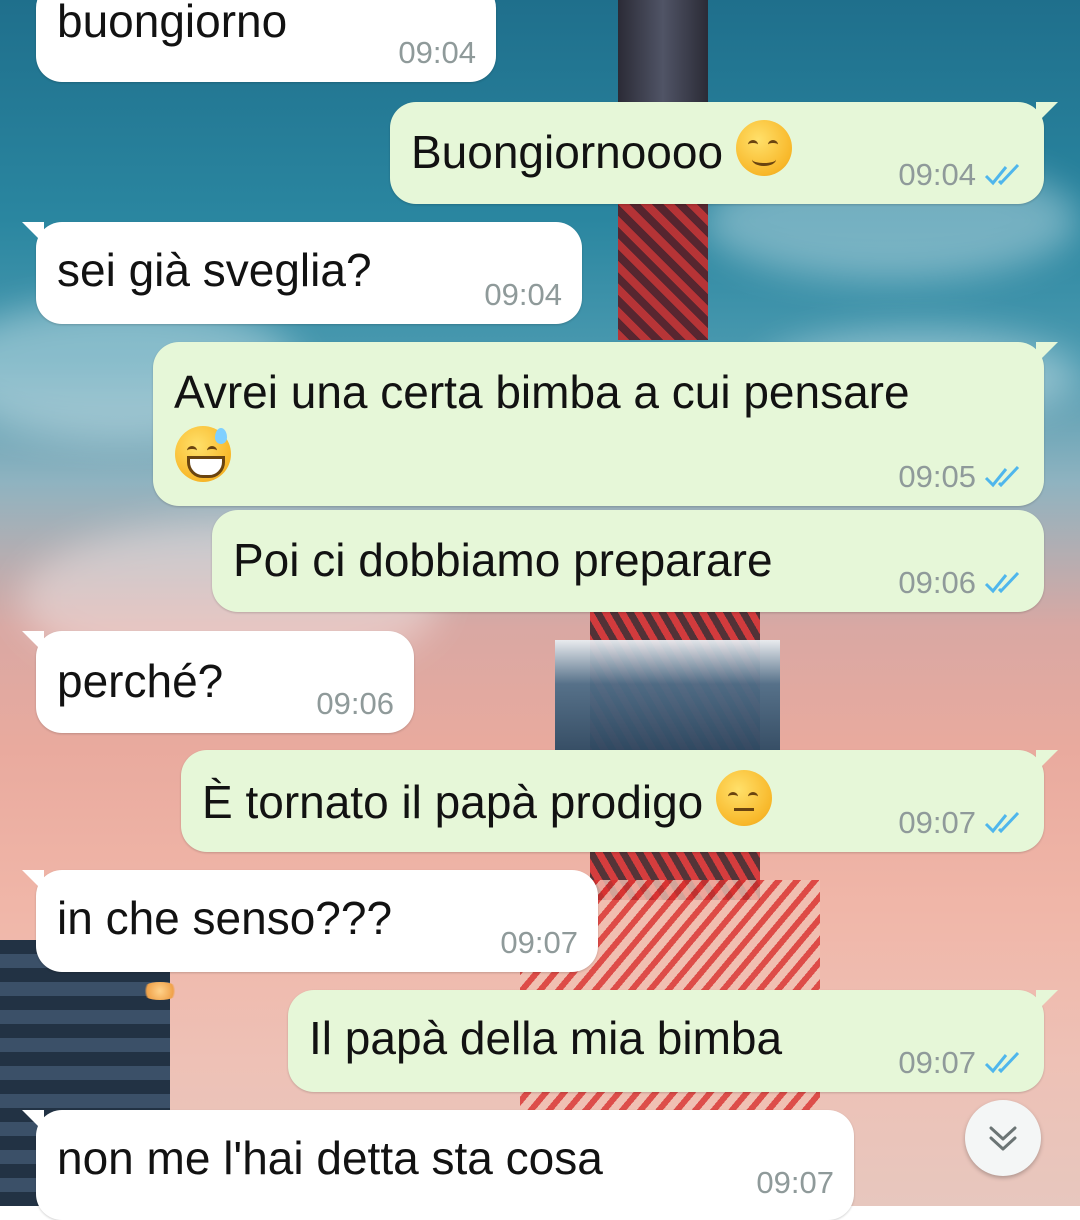 The image size is (1080, 1220). I want to click on message-meta: 09:05, so click(961, 477).